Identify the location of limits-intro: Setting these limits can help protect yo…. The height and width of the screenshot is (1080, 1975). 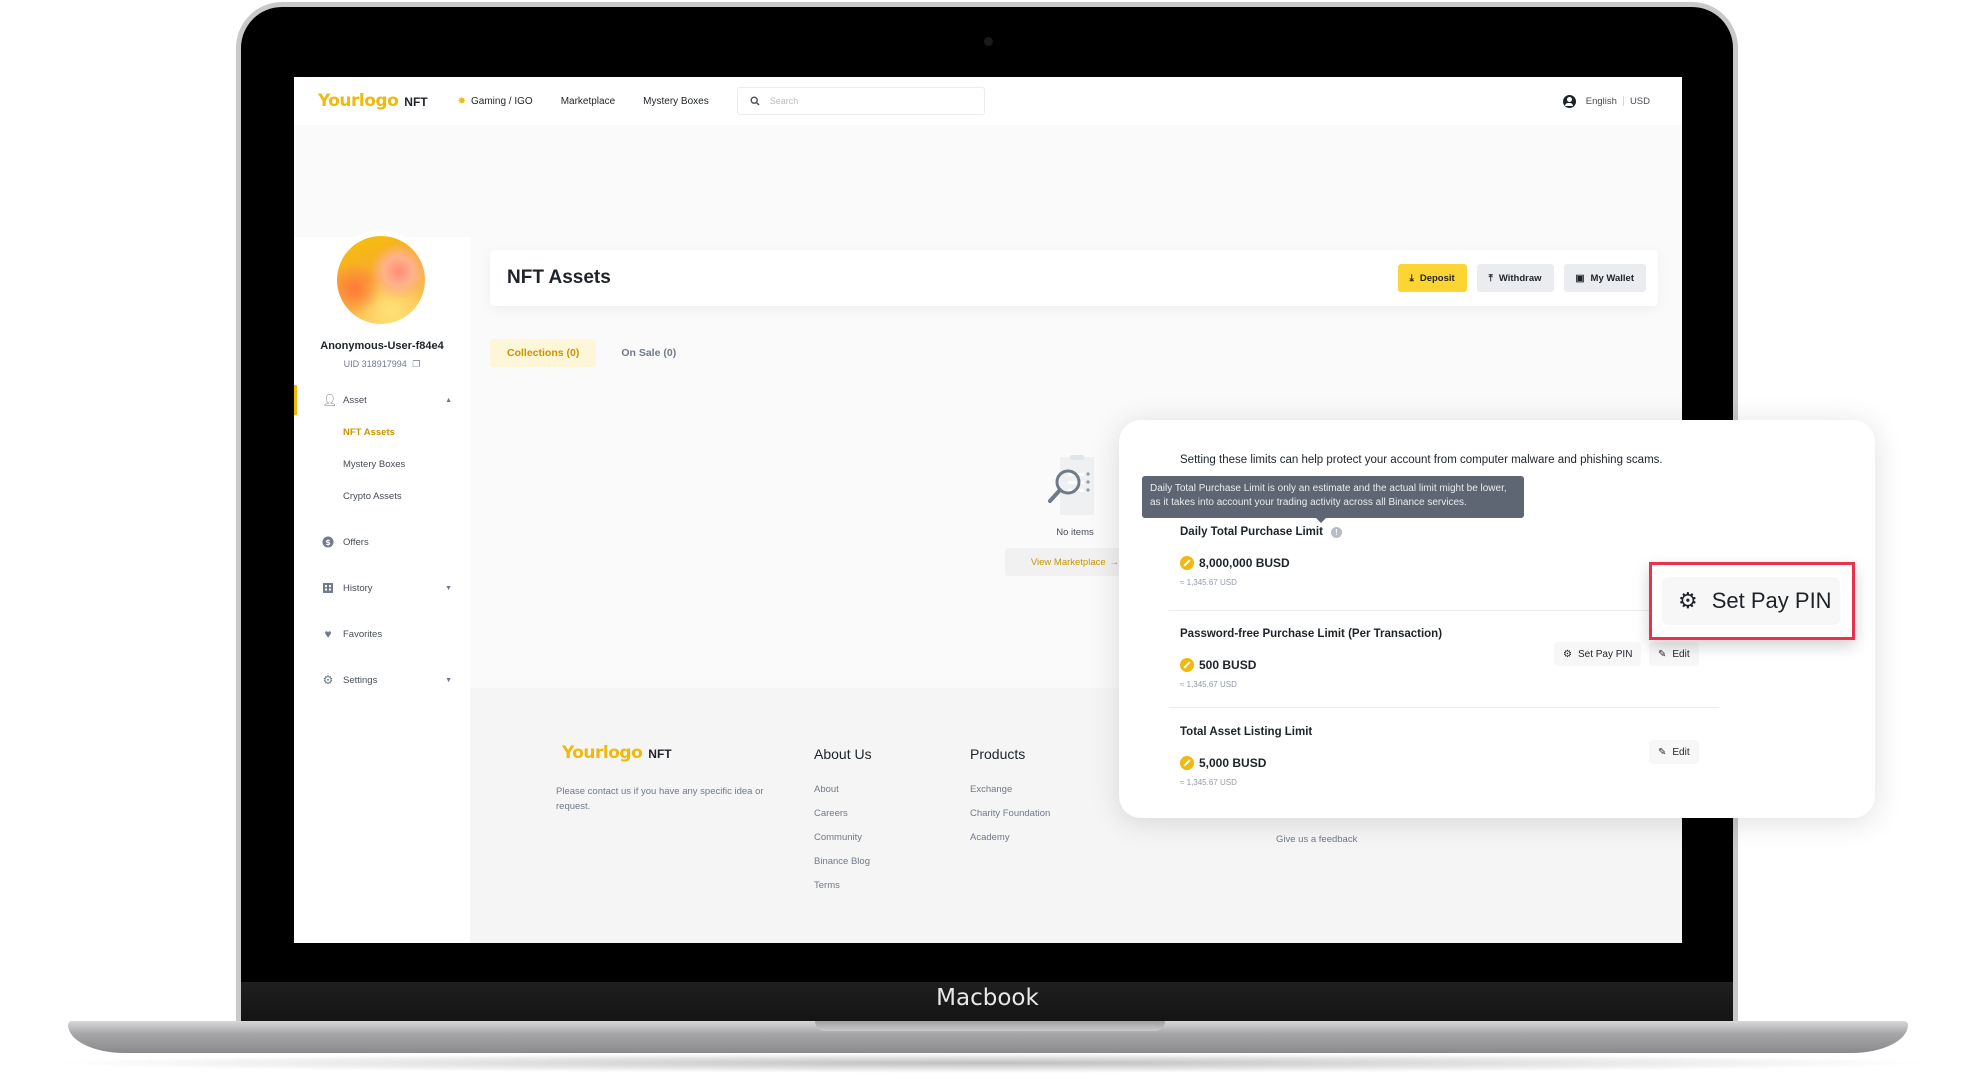
(1421, 460).